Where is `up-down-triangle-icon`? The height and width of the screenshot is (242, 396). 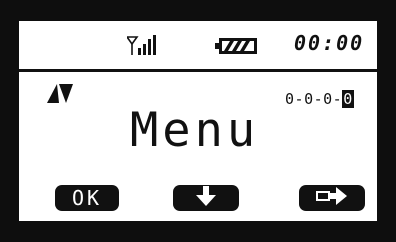 up-down-triangle-icon is located at coordinates (60, 95).